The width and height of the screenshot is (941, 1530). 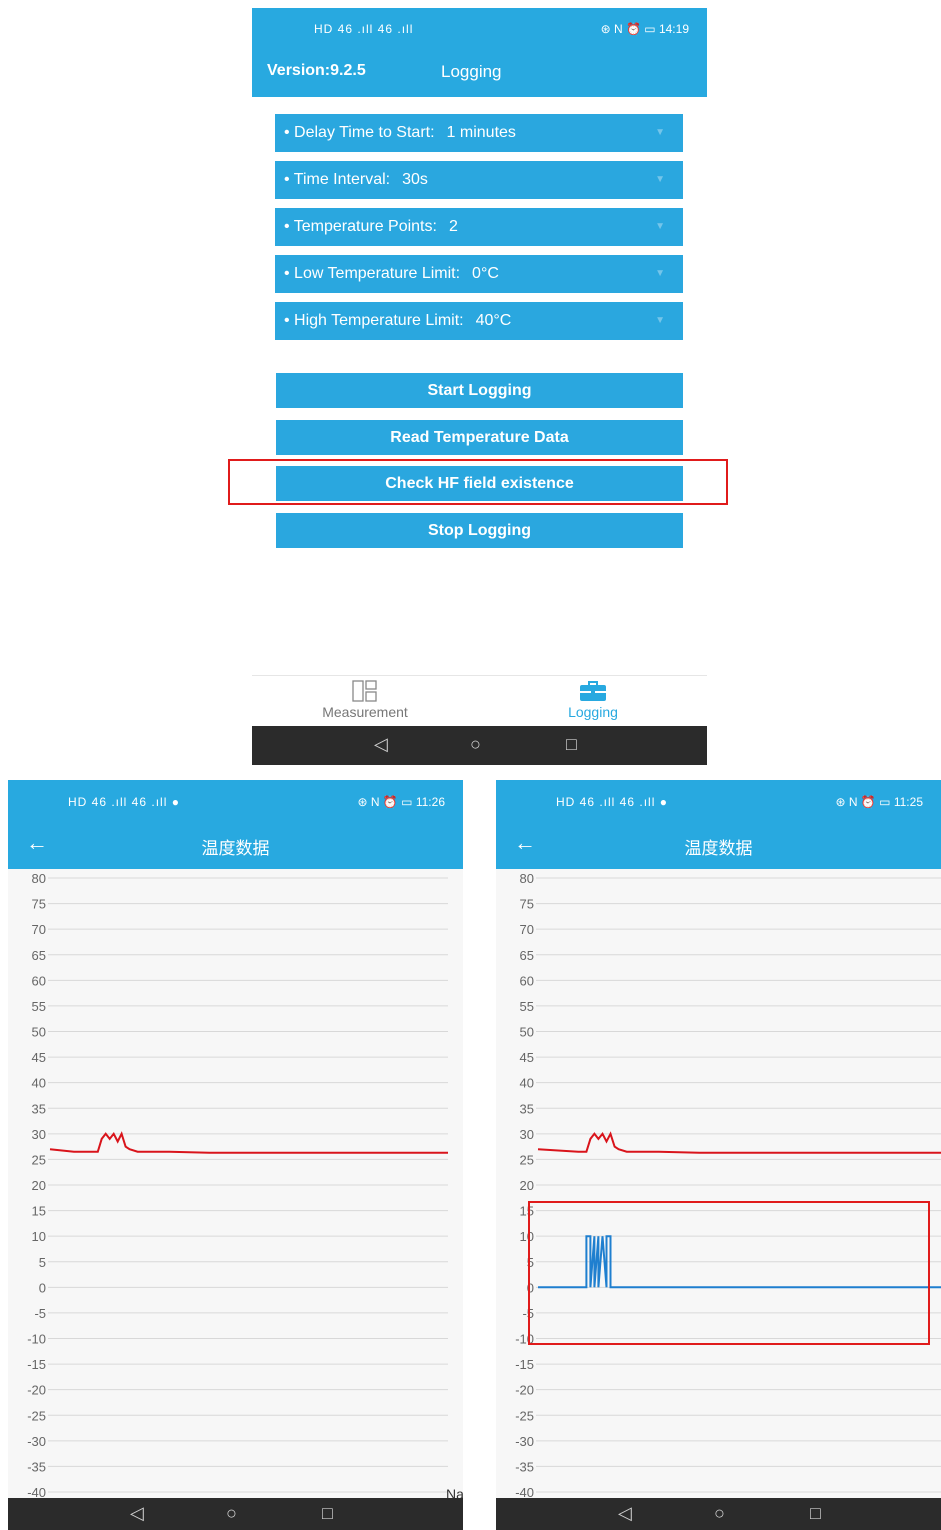 What do you see at coordinates (527, 878) in the screenshot?
I see `y-tick-label: 80` at bounding box center [527, 878].